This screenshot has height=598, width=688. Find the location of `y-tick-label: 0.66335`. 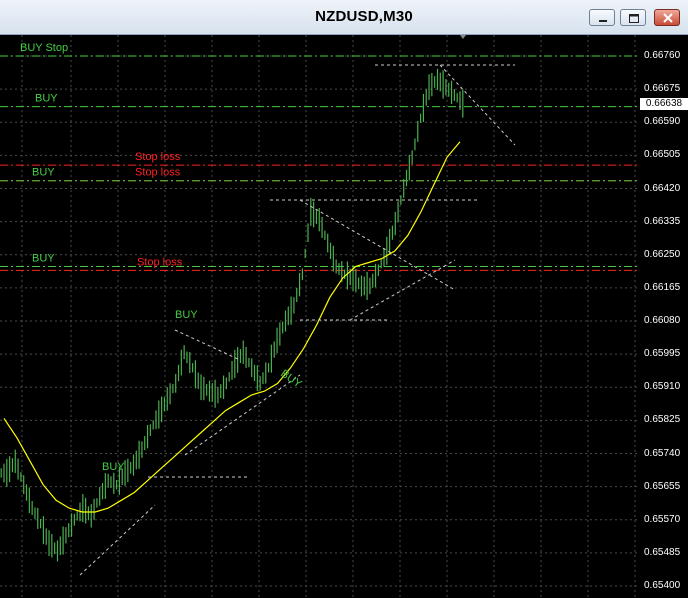

y-tick-label: 0.66335 is located at coordinates (662, 221).